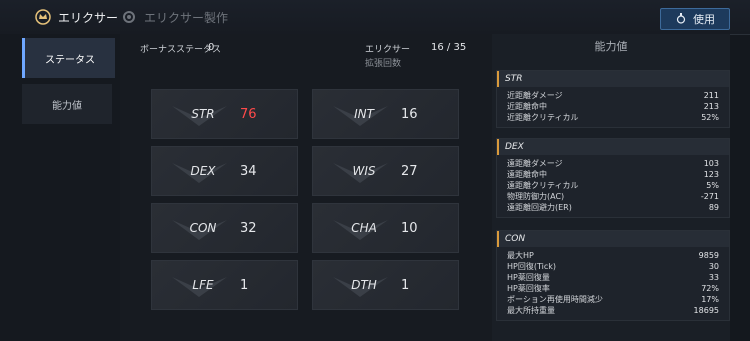 This screenshot has height=341, width=750. What do you see at coordinates (611, 46) in the screenshot?
I see `ability-panel-title: 能力値` at bounding box center [611, 46].